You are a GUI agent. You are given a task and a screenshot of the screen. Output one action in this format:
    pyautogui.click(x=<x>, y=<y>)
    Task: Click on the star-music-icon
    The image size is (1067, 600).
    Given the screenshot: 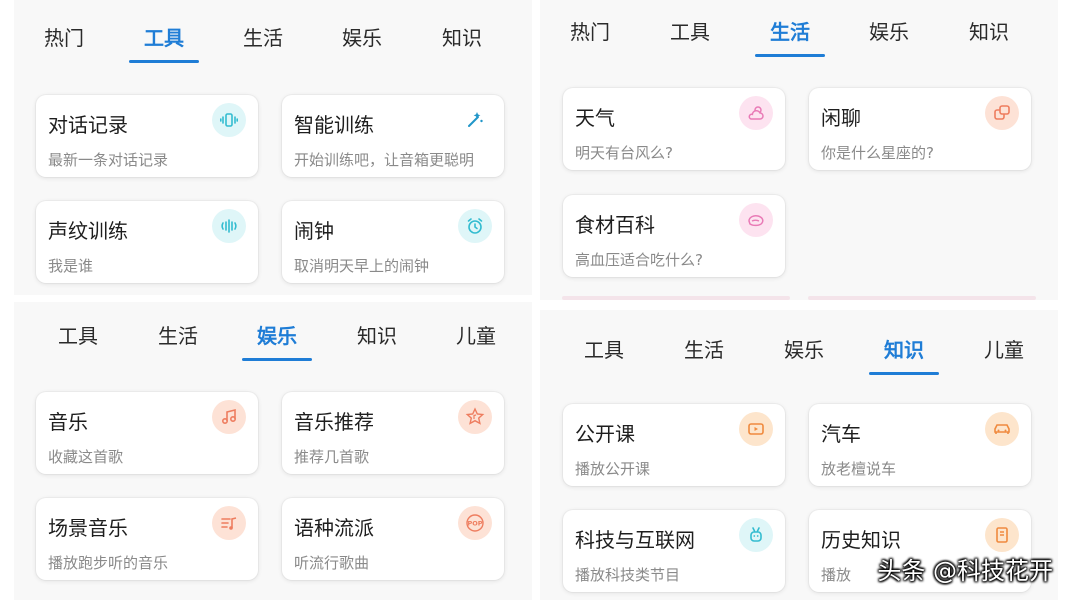 What is the action you would take?
    pyautogui.click(x=475, y=417)
    